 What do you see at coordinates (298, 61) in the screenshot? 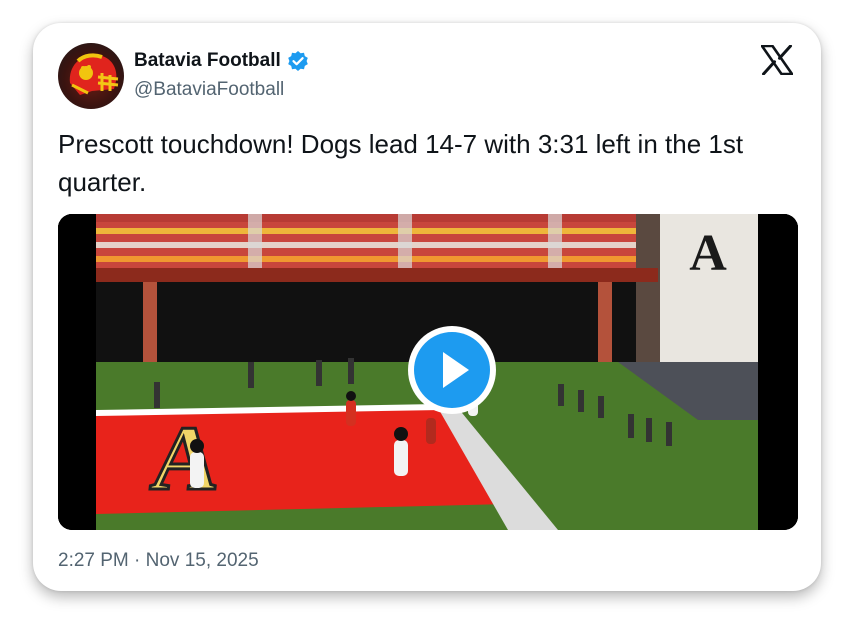
I see `verified-badge-icon` at bounding box center [298, 61].